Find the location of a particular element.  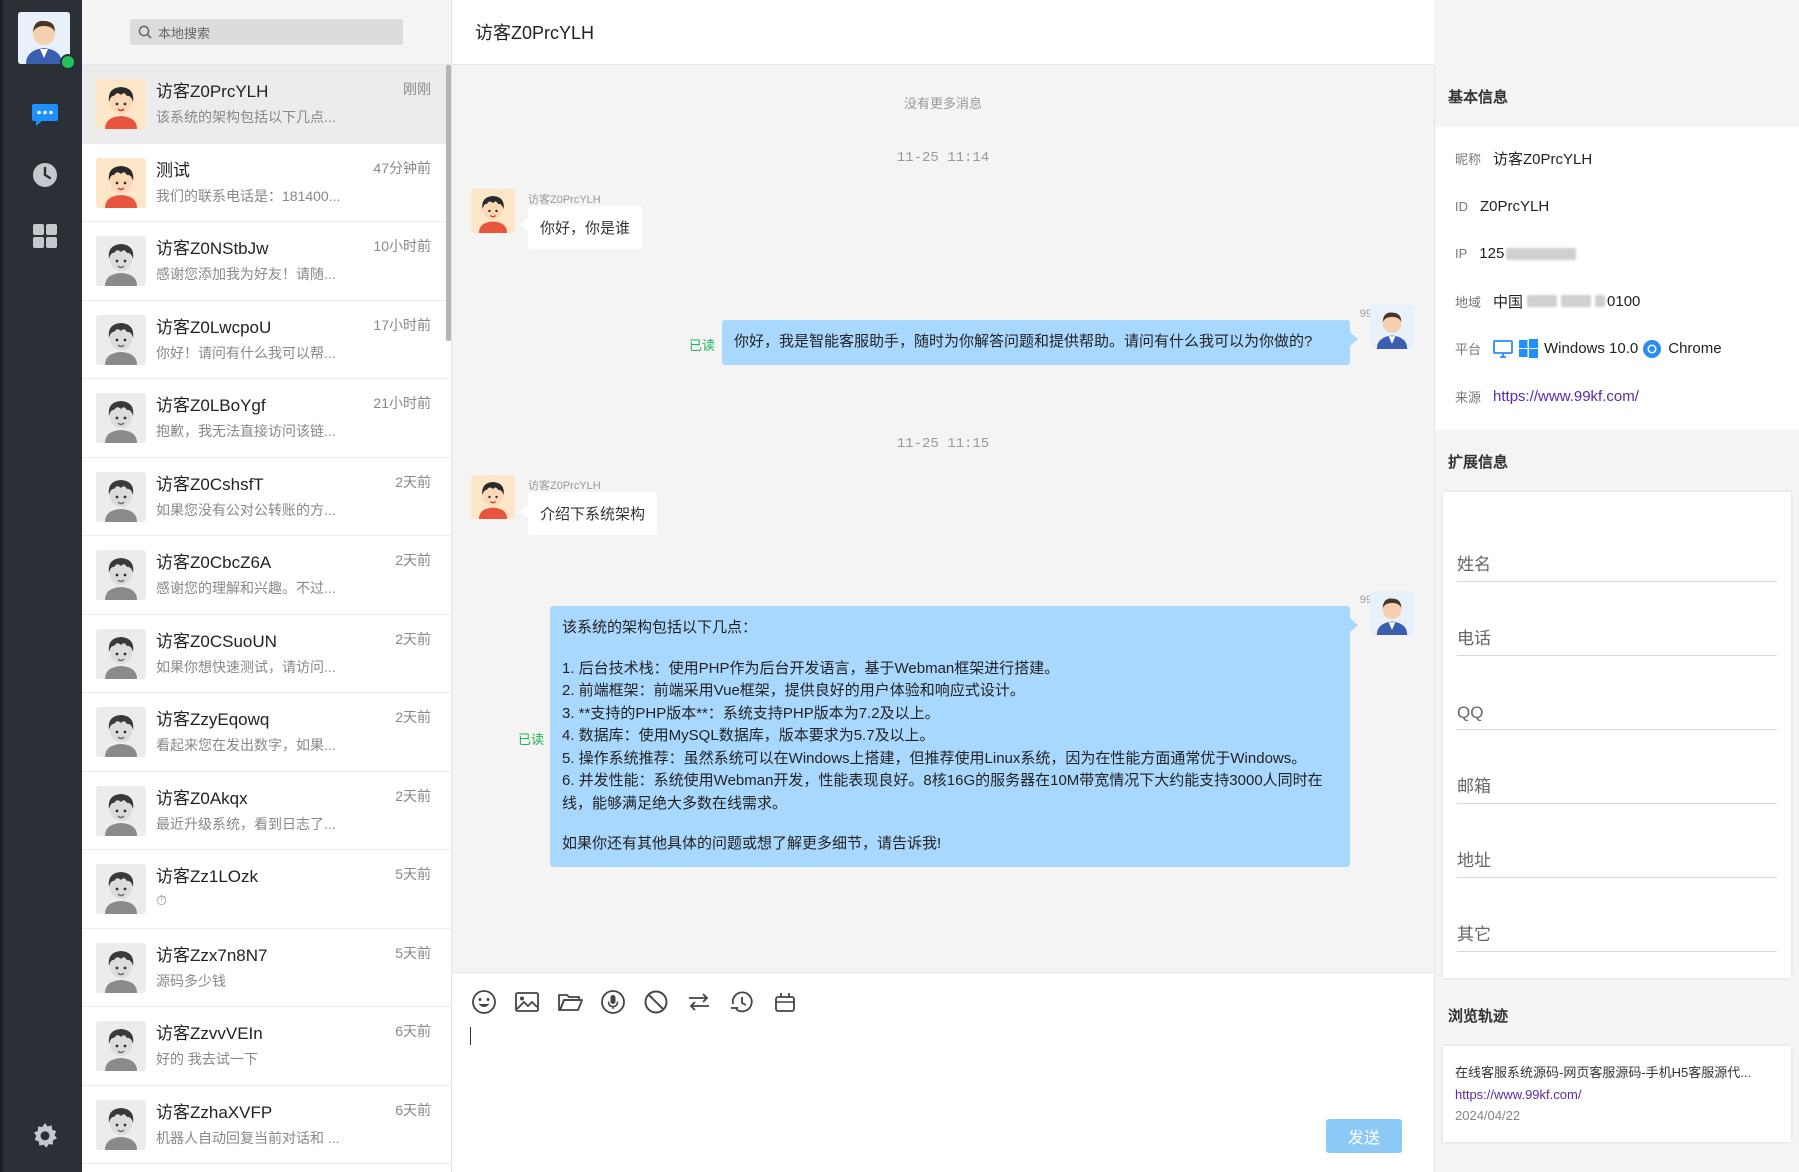

track-url: https://www.99kf.com/ is located at coordinates (1617, 1094).